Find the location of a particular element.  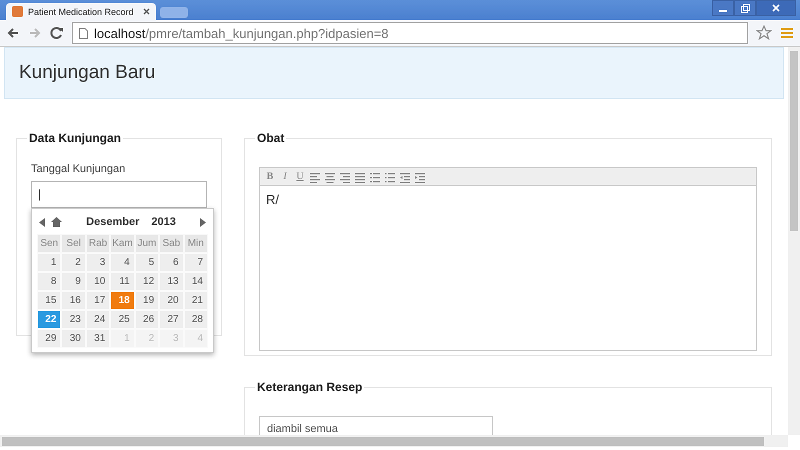

panel-title: Keterangan Resep is located at coordinates (310, 387).